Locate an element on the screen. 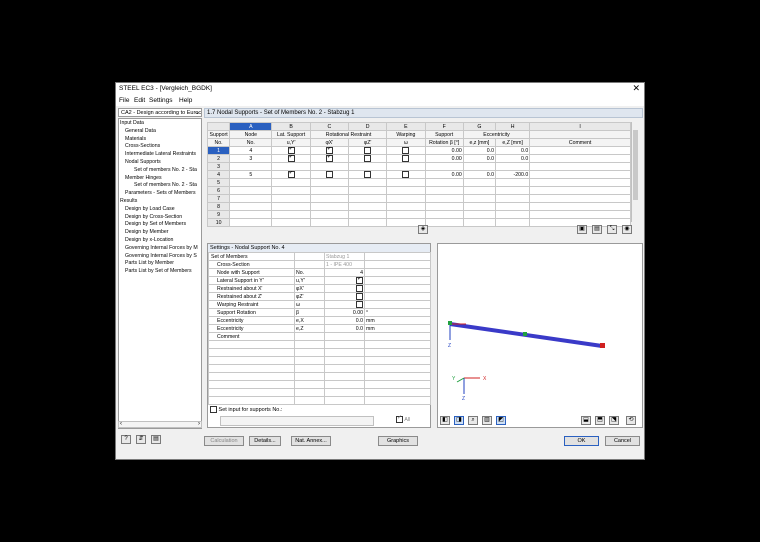 Image resolution: width=760 pixels, height=542 pixels. display-icon: ▥ is located at coordinates (487, 420).